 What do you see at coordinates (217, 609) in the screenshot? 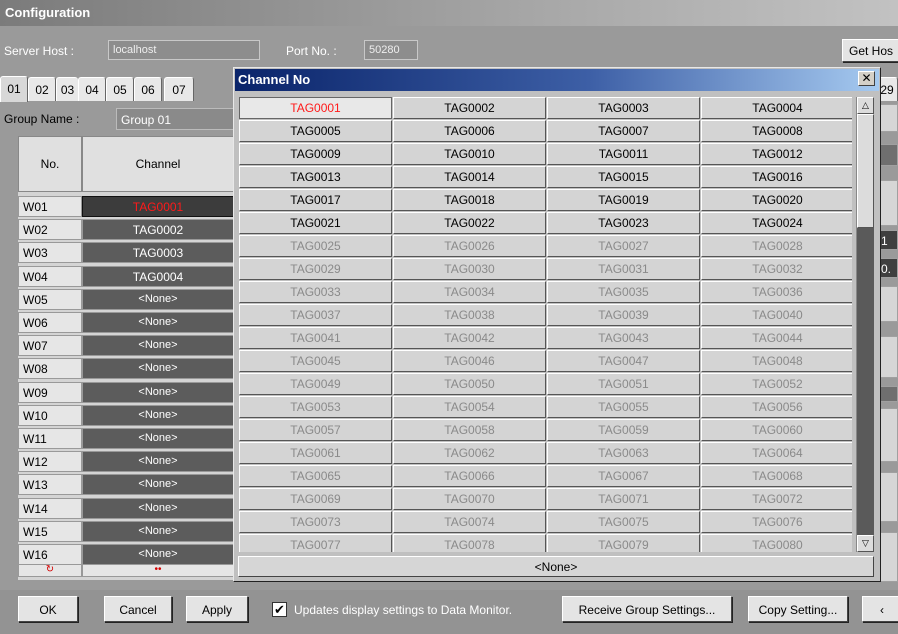
I see `apply-button: Apply` at bounding box center [217, 609].